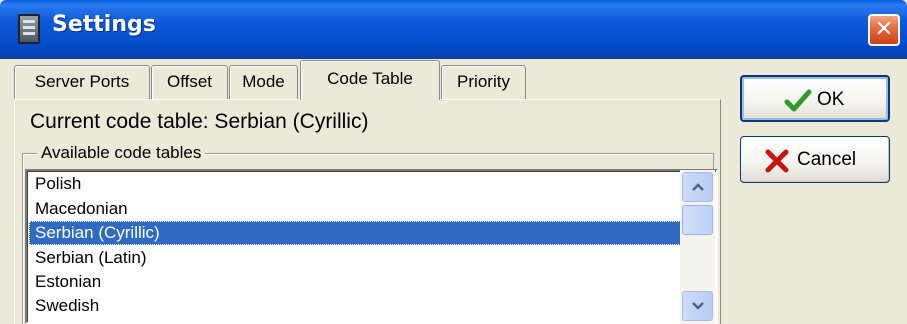  What do you see at coordinates (357, 258) in the screenshot?
I see `list-item: Serbian (Latin)` at bounding box center [357, 258].